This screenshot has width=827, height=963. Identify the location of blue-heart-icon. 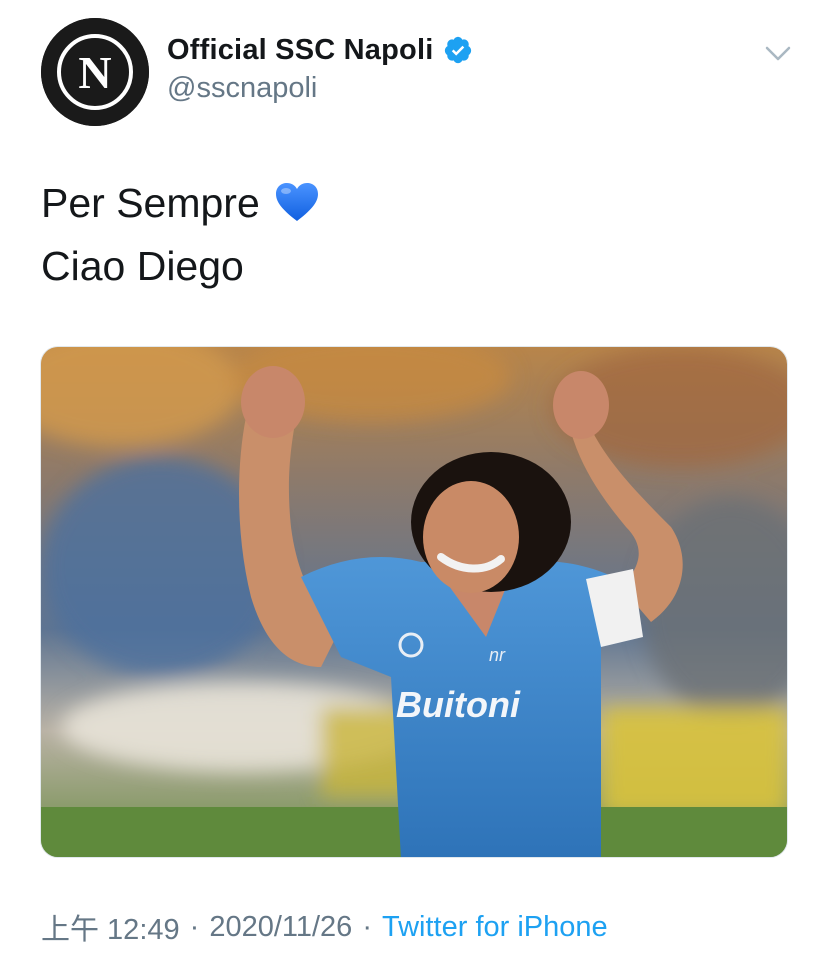
(296, 202).